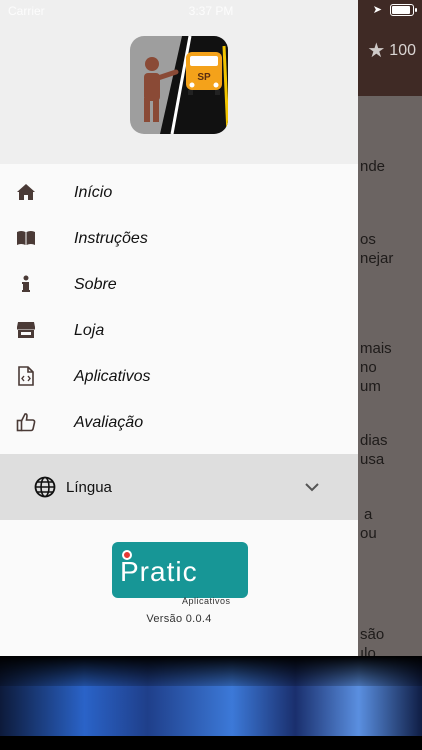 Image resolution: width=422 pixels, height=750 pixels. Describe the element at coordinates (26, 284) in the screenshot. I see `info-icon` at that location.